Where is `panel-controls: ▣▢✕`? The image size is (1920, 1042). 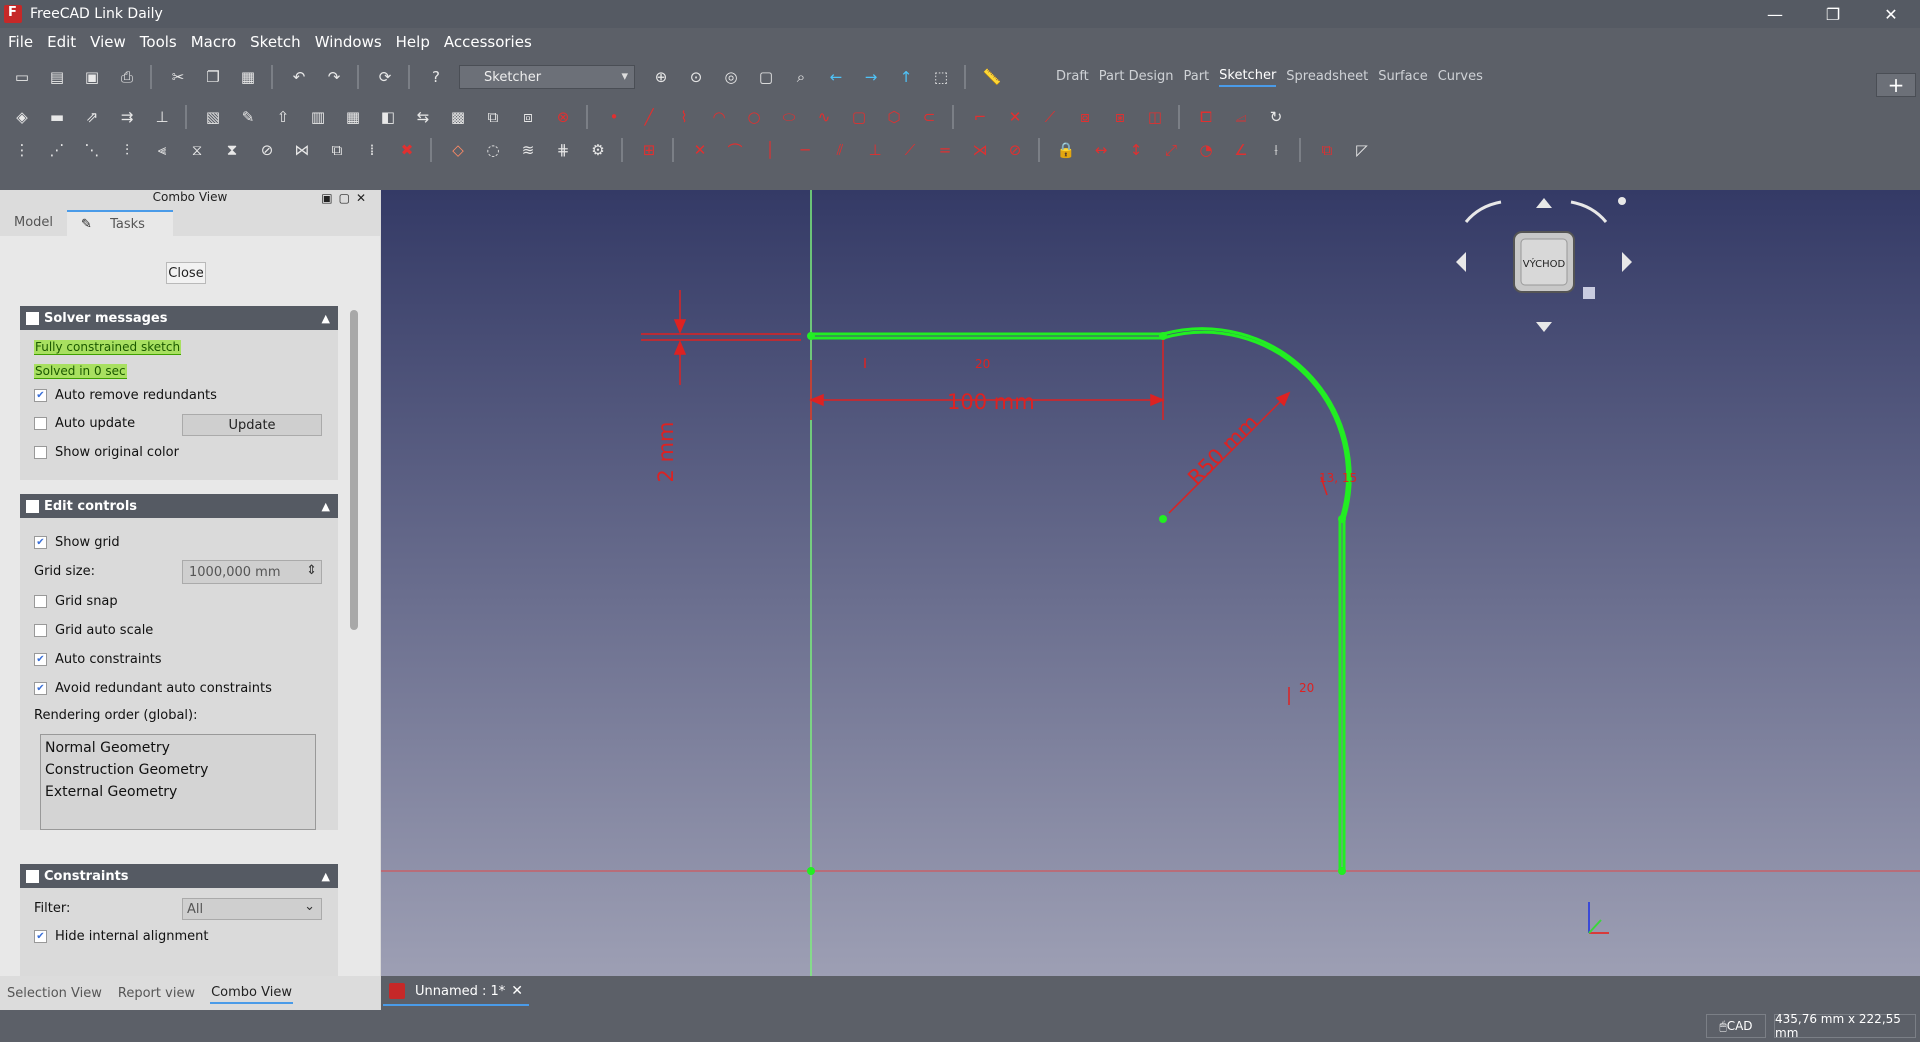
panel-controls: ▣▢✕ is located at coordinates (346, 198).